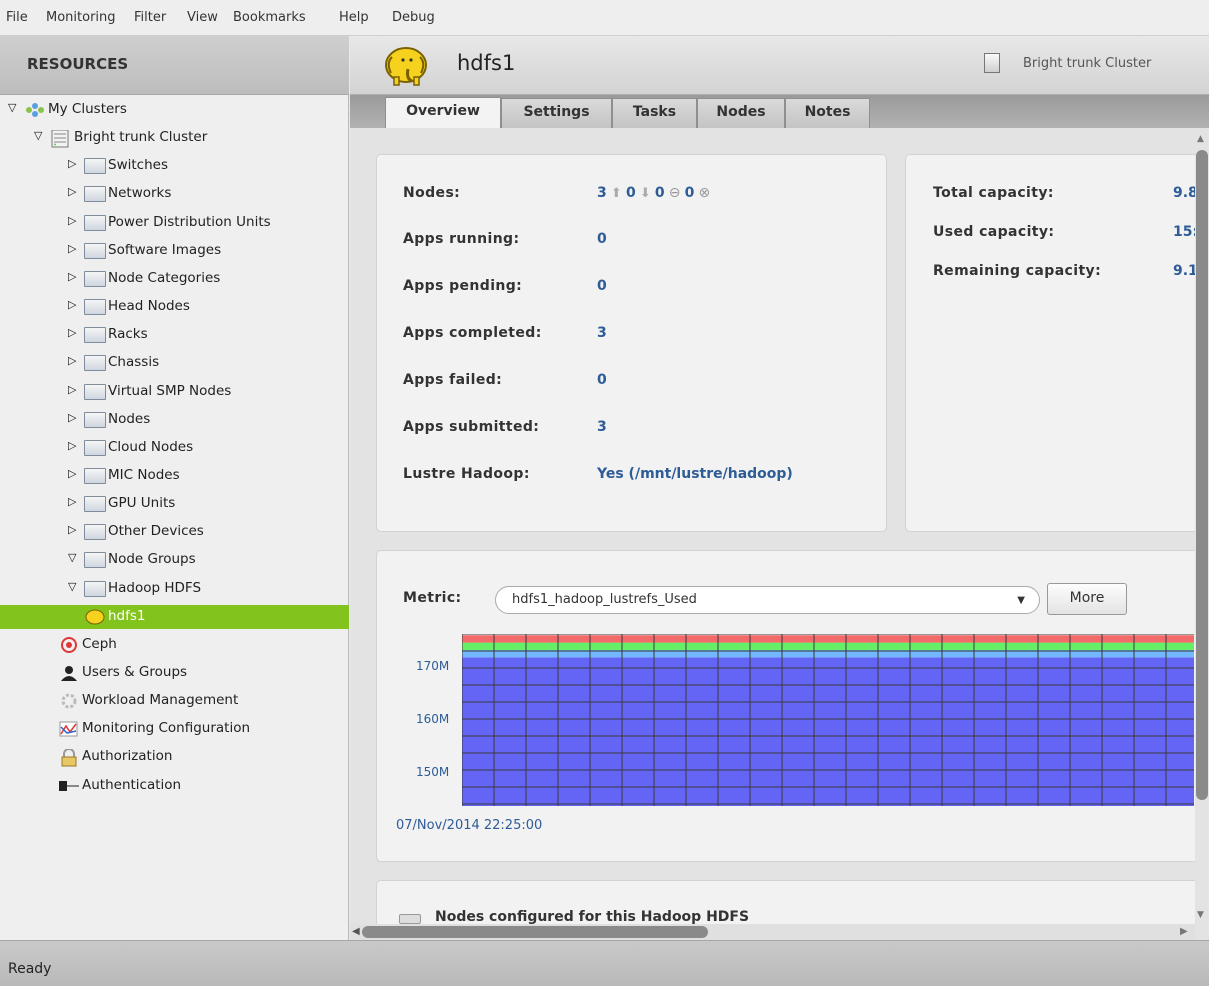 Image resolution: width=1209 pixels, height=986 pixels. I want to click on vertical-scrollbar: ▲ ▼, so click(1202, 534).